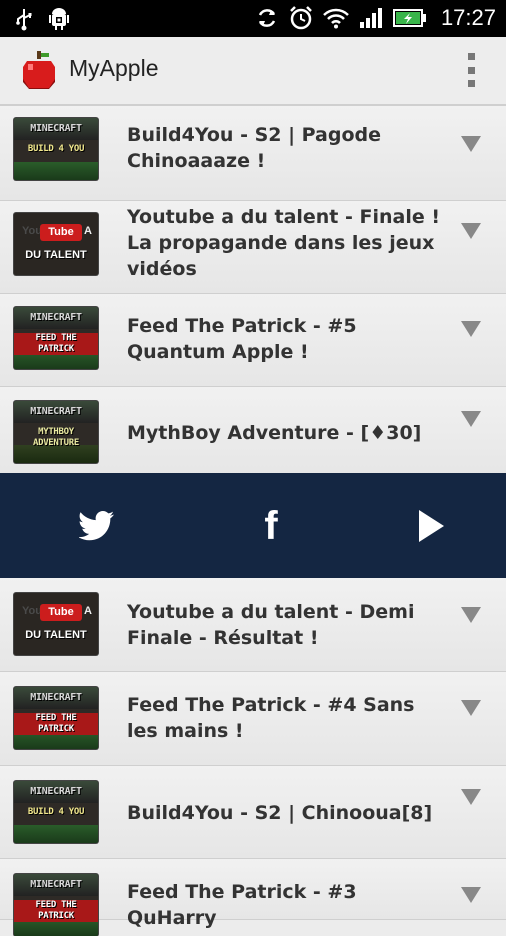  Describe the element at coordinates (39, 70) in the screenshot. I see `apple-icon` at that location.